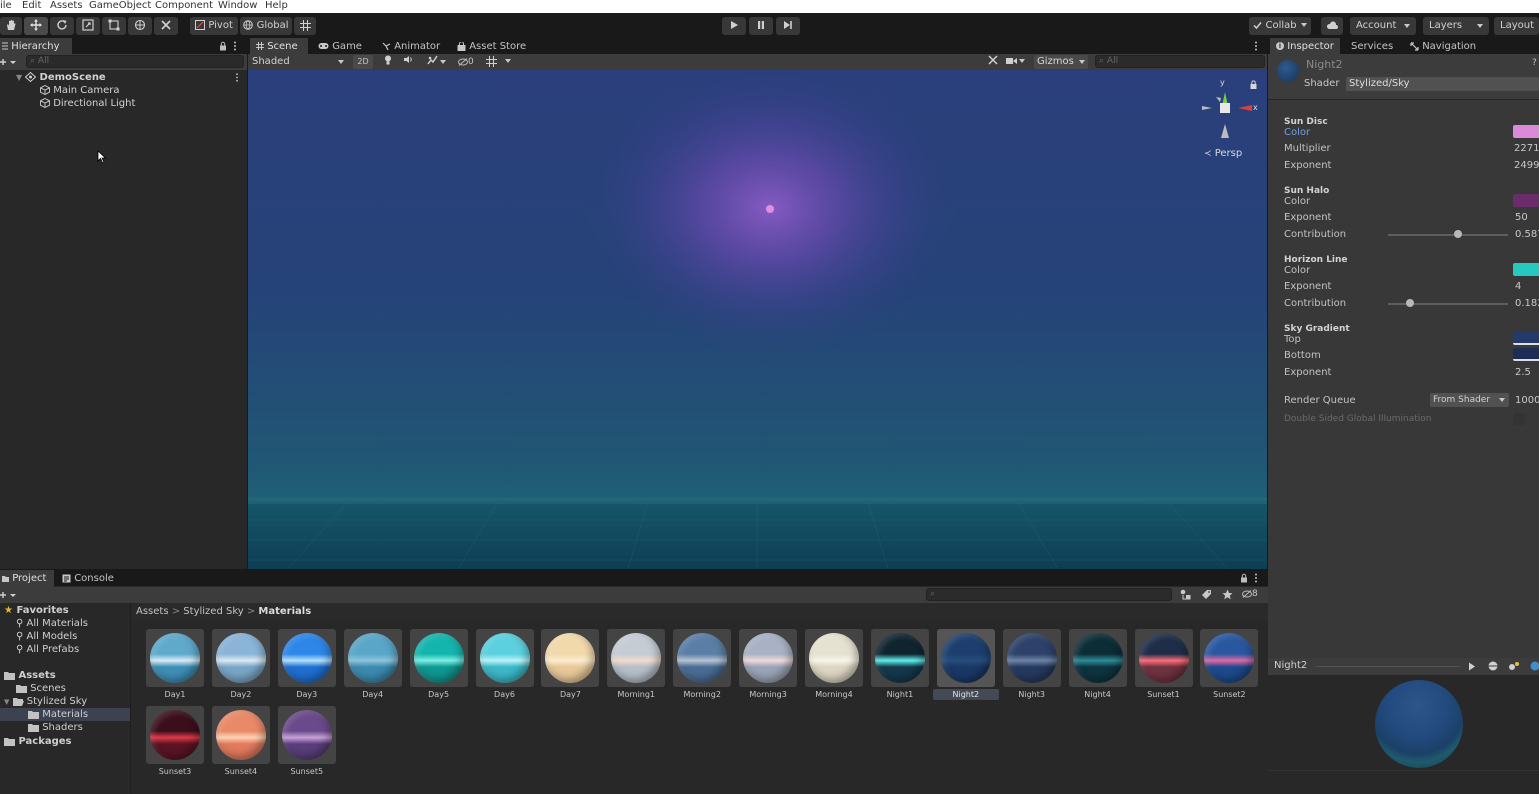  Describe the element at coordinates (1448, 235) in the screenshot. I see `sun-halo-contribution-slider` at that location.